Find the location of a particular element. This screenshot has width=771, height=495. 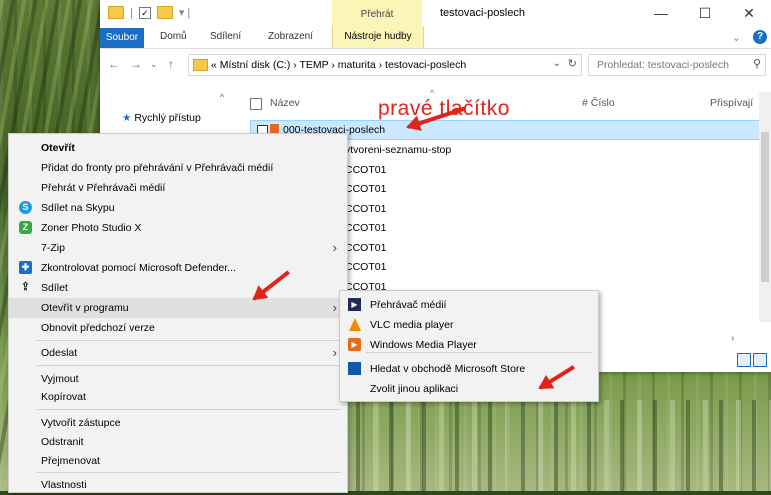

refresh-icon: ↻ is located at coordinates (572, 63).